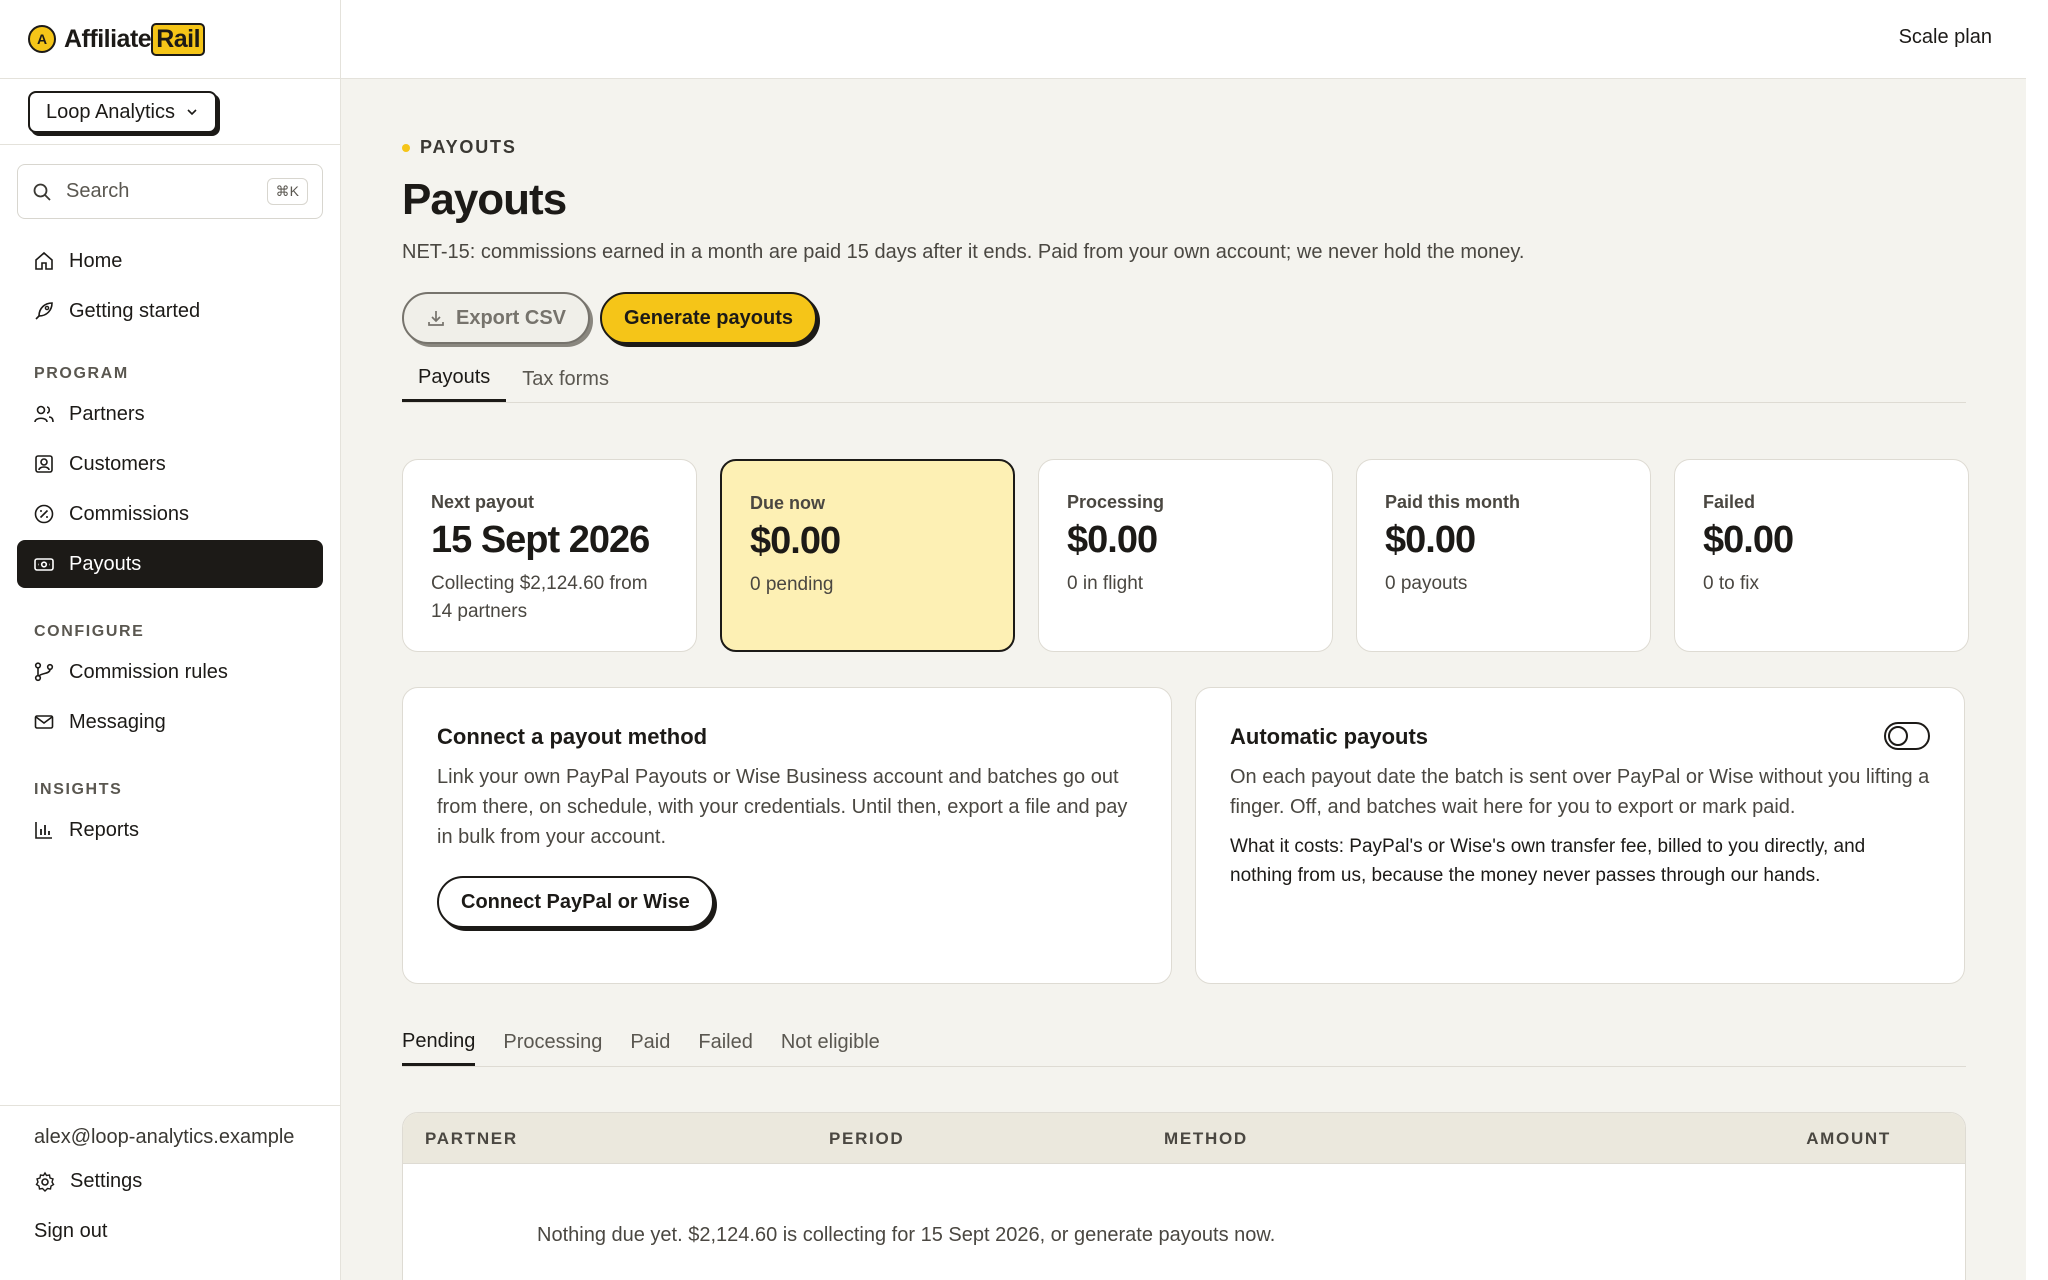 This screenshot has height=1280, width=2048. Describe the element at coordinates (45, 1181) in the screenshot. I see `gear-icon` at that location.